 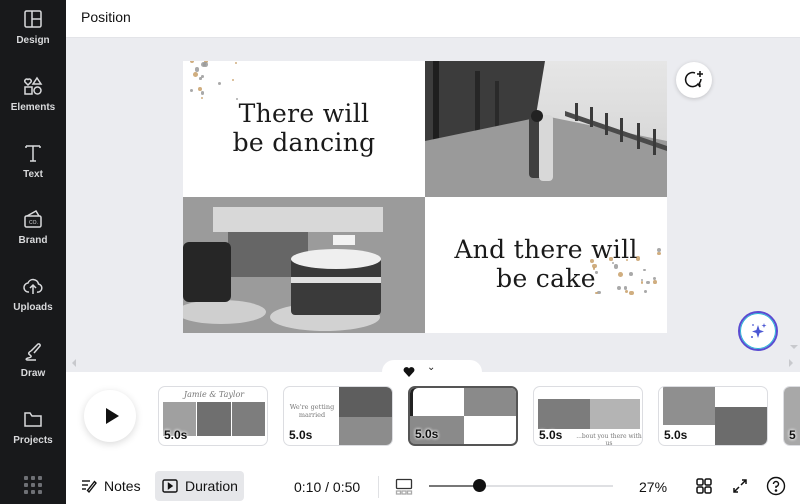 What do you see at coordinates (33, 85) in the screenshot?
I see `shapes-icon` at bounding box center [33, 85].